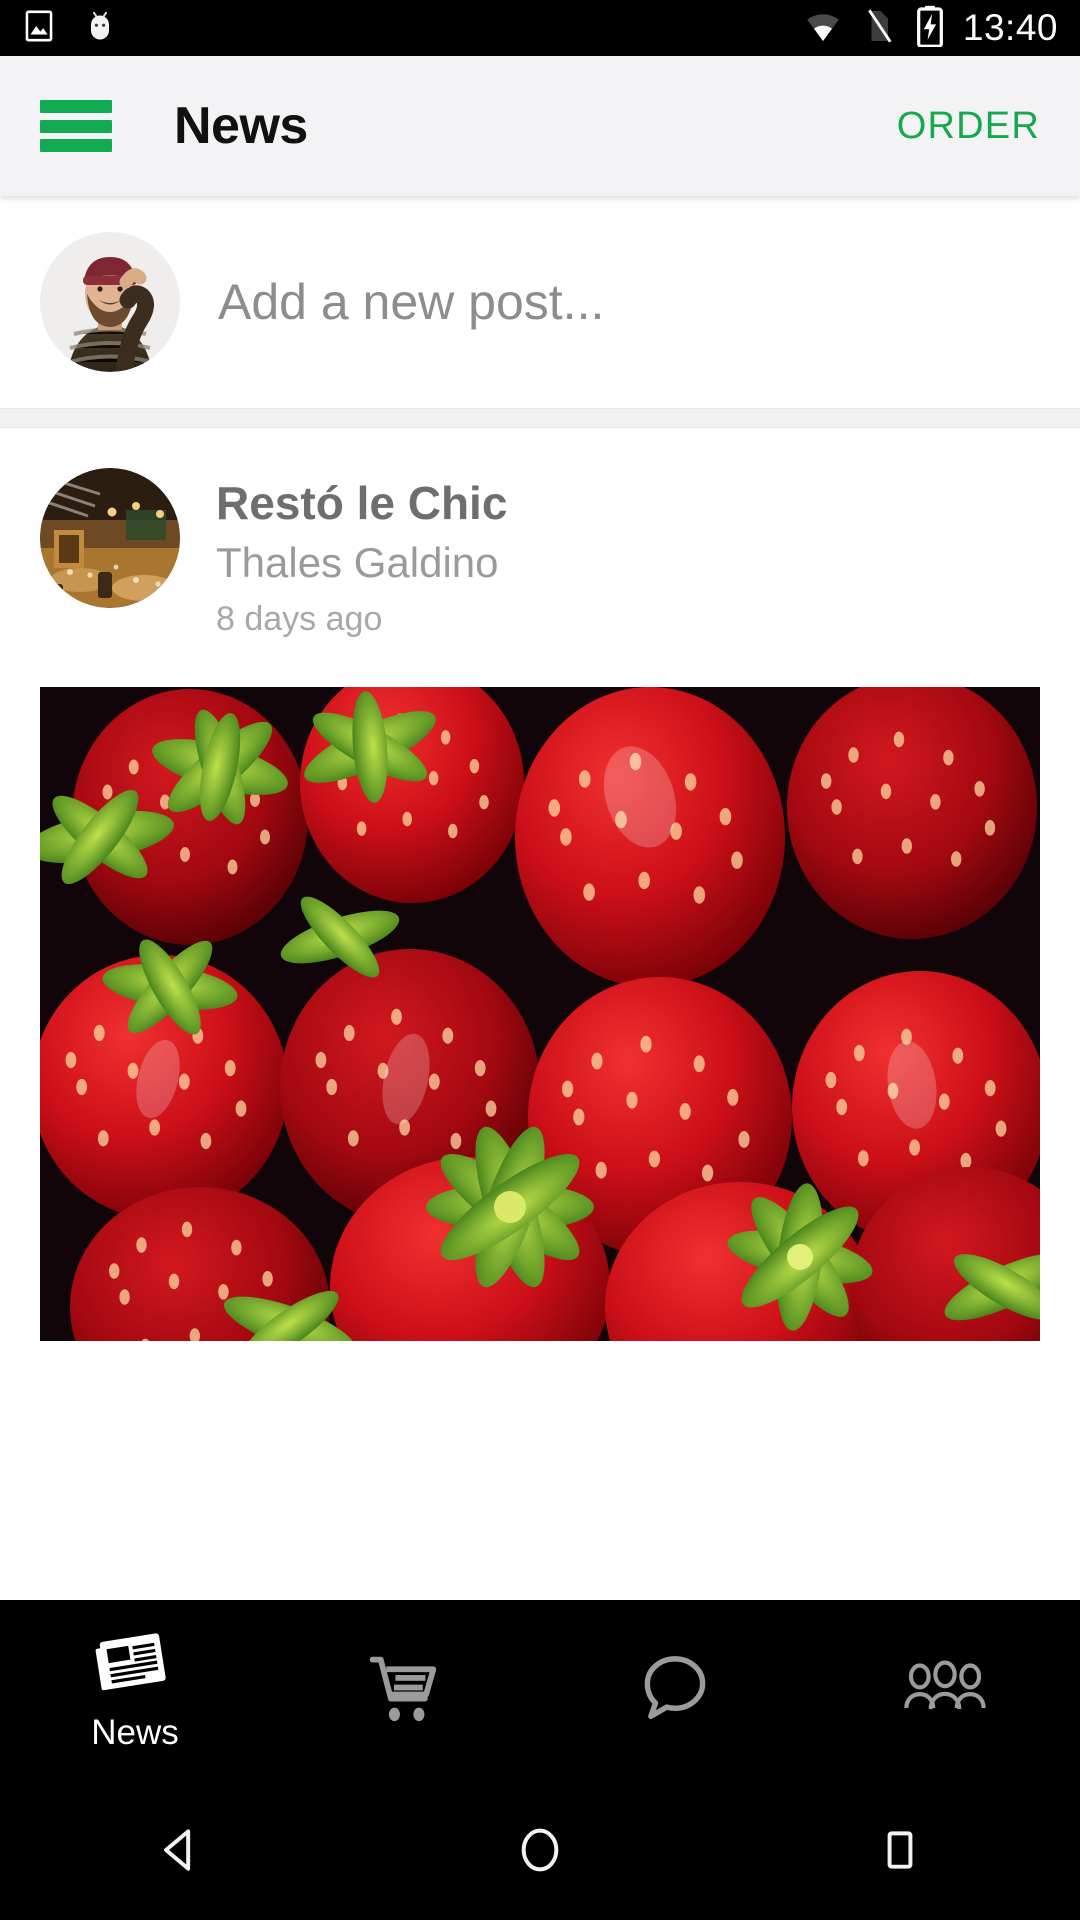  I want to click on nav-item-cart, so click(405, 1690).